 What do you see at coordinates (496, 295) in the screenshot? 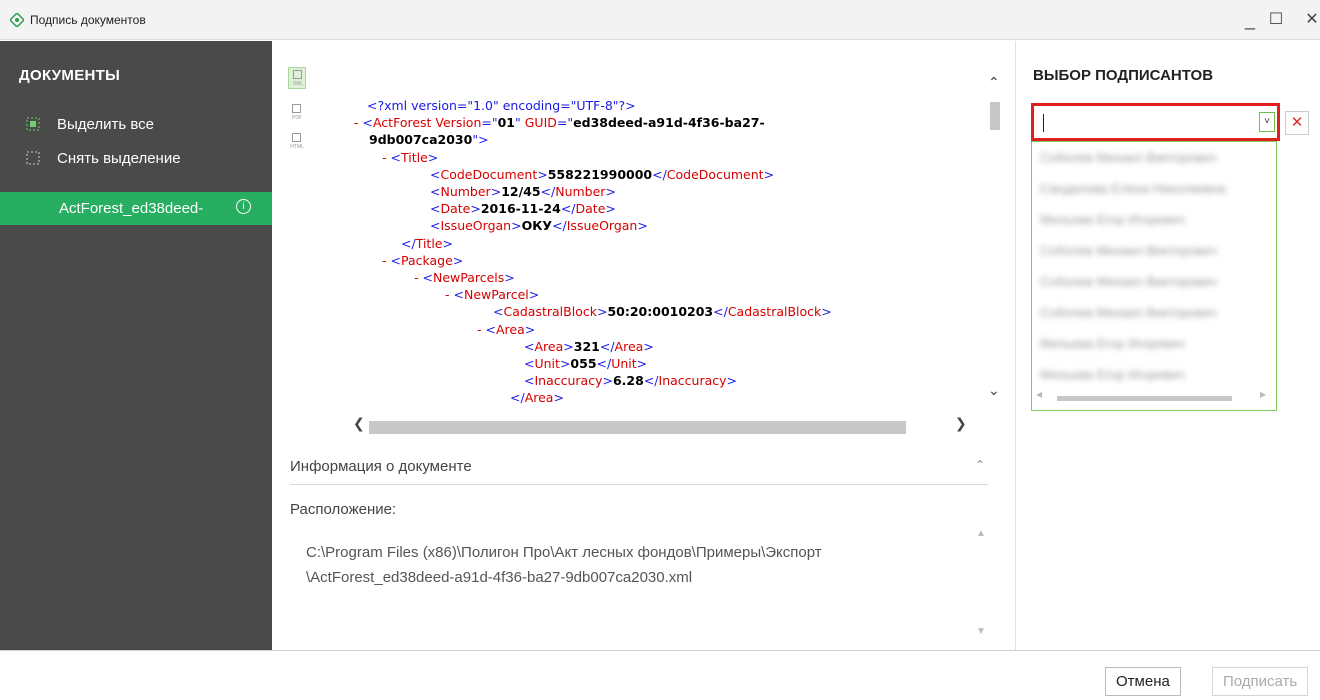
I see `xml-token: NewParcel` at bounding box center [496, 295].